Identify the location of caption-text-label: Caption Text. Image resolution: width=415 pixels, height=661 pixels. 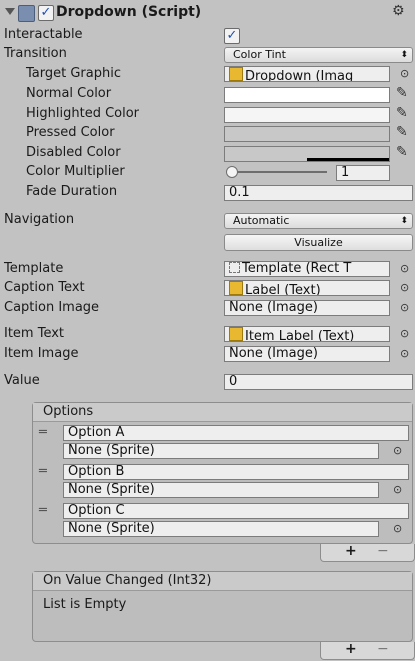
(44, 287).